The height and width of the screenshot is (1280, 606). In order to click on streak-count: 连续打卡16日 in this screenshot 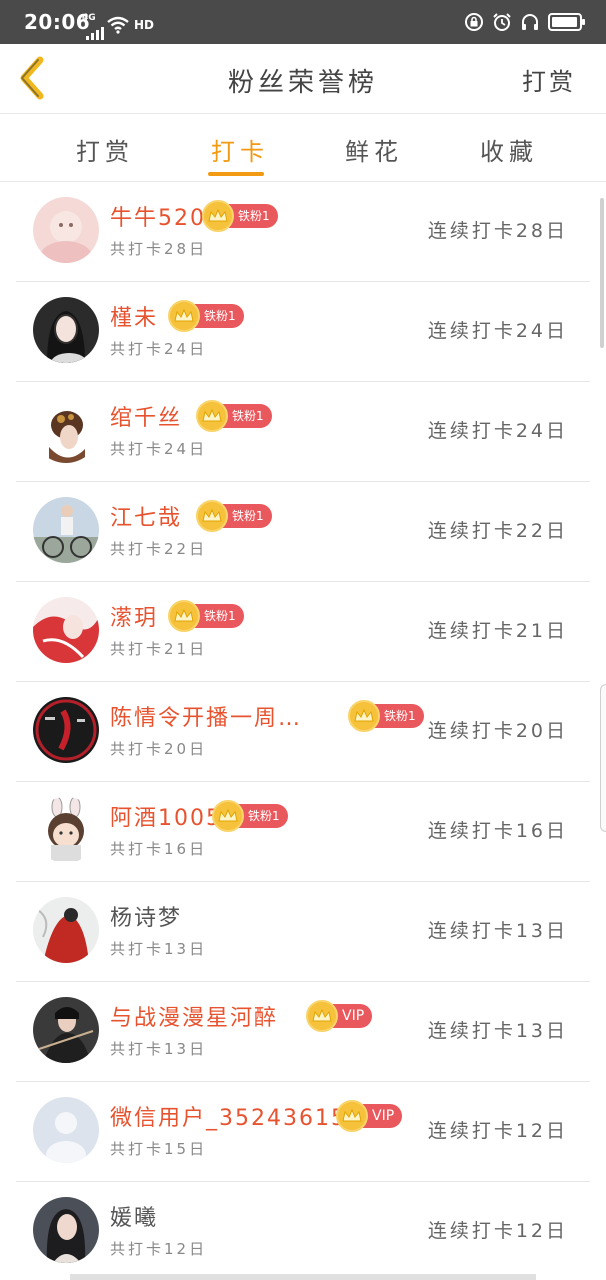, I will do `click(497, 831)`.